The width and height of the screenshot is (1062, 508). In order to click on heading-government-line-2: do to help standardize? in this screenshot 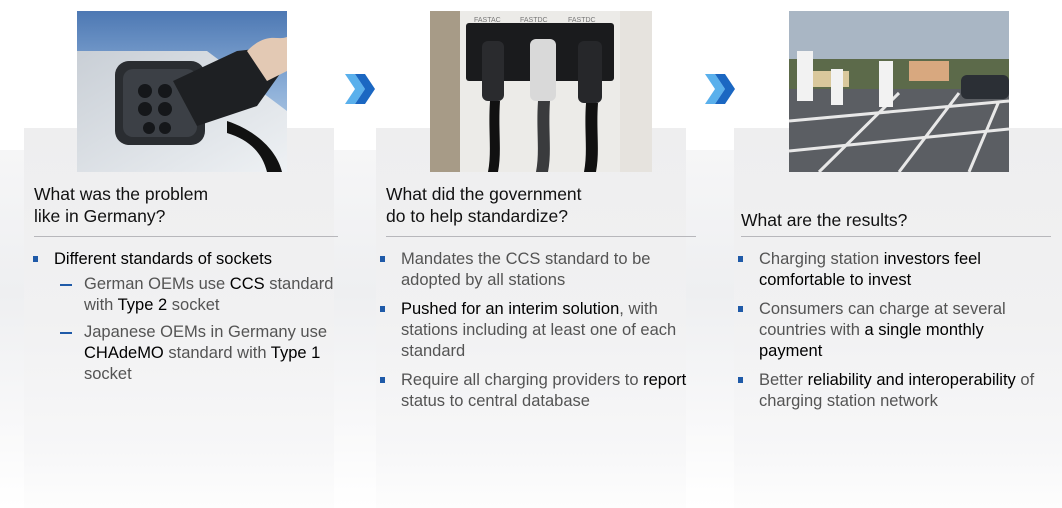, I will do `click(477, 216)`.